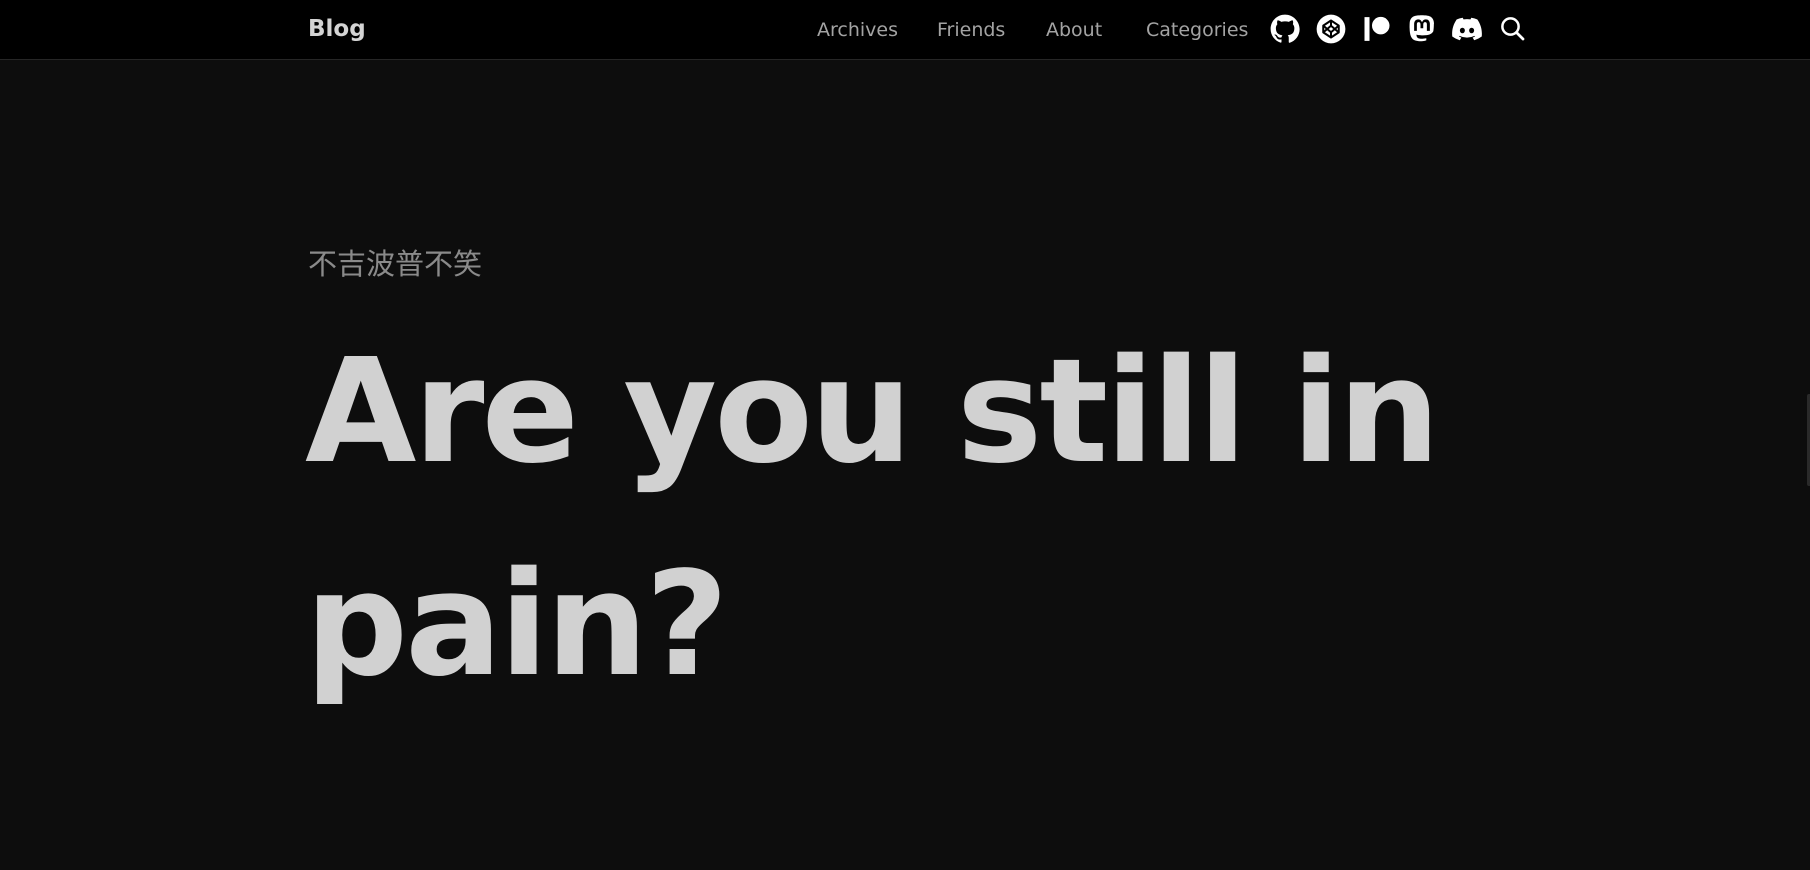 This screenshot has height=870, width=1810. Describe the element at coordinates (337, 29) in the screenshot. I see `blog-home-link: Blog` at that location.